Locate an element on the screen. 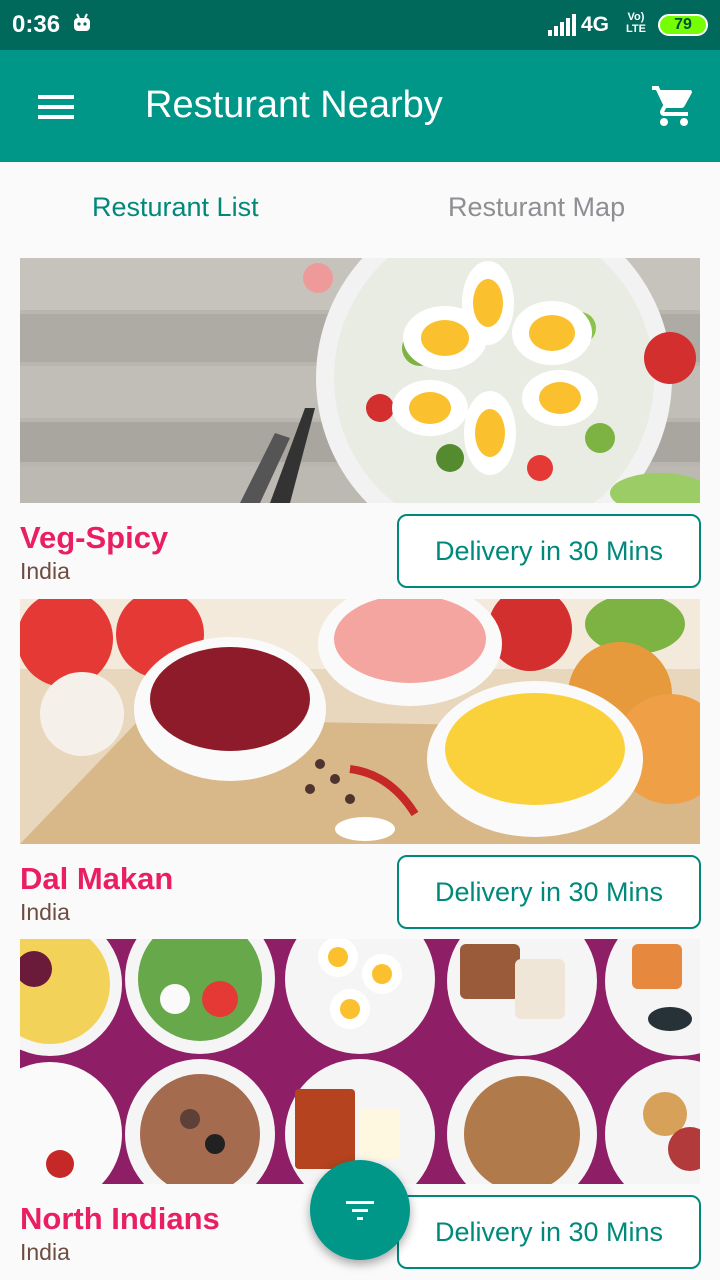 The width and height of the screenshot is (720, 1280). shopping-cart-icon is located at coordinates (674, 106).